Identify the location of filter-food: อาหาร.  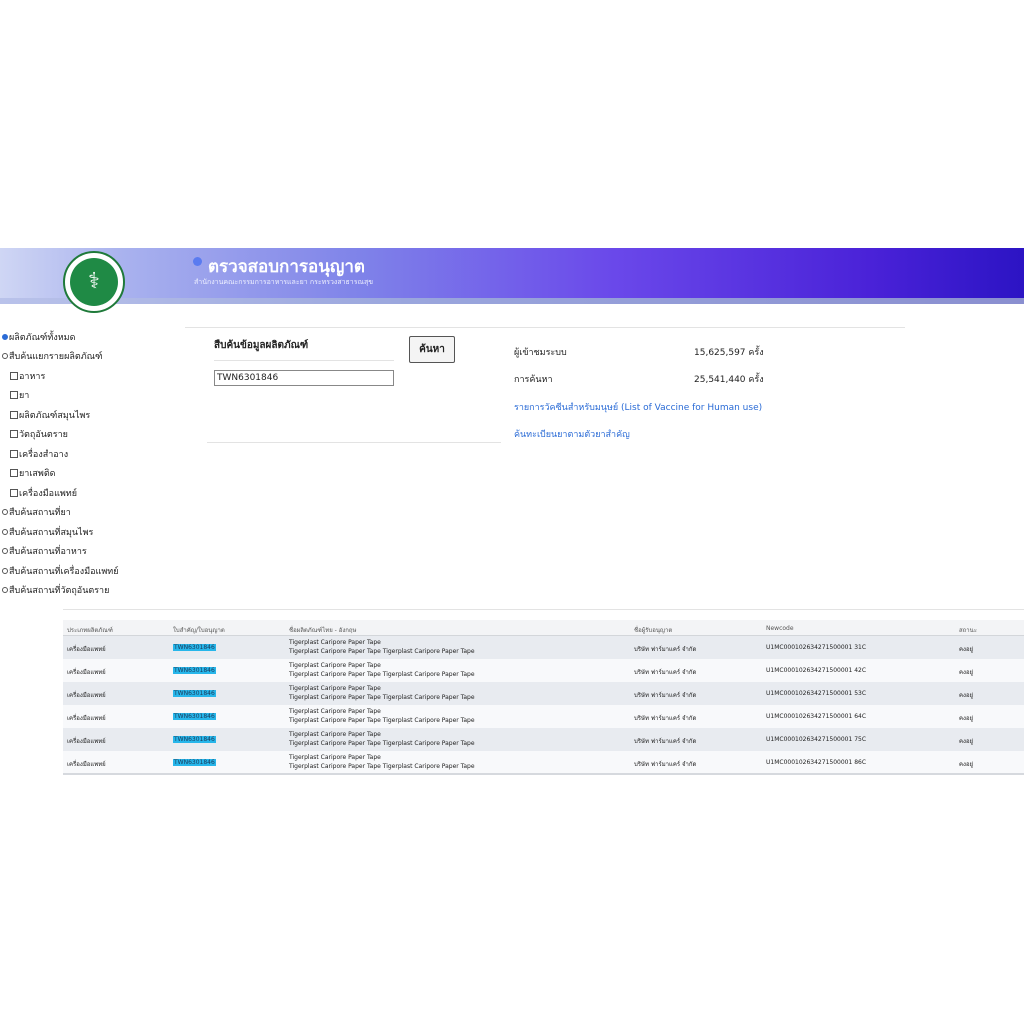
(27, 376).